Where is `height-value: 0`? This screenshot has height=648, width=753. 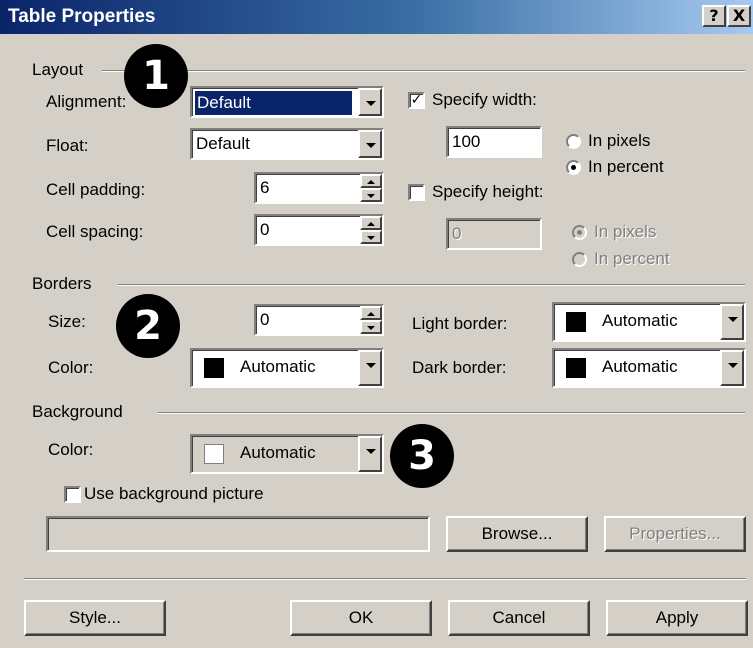 height-value: 0 is located at coordinates (457, 233).